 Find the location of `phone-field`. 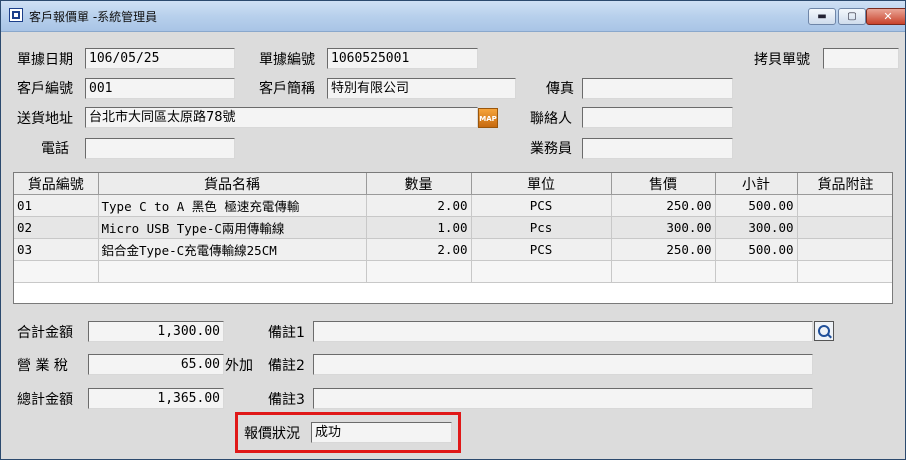

phone-field is located at coordinates (160, 148).